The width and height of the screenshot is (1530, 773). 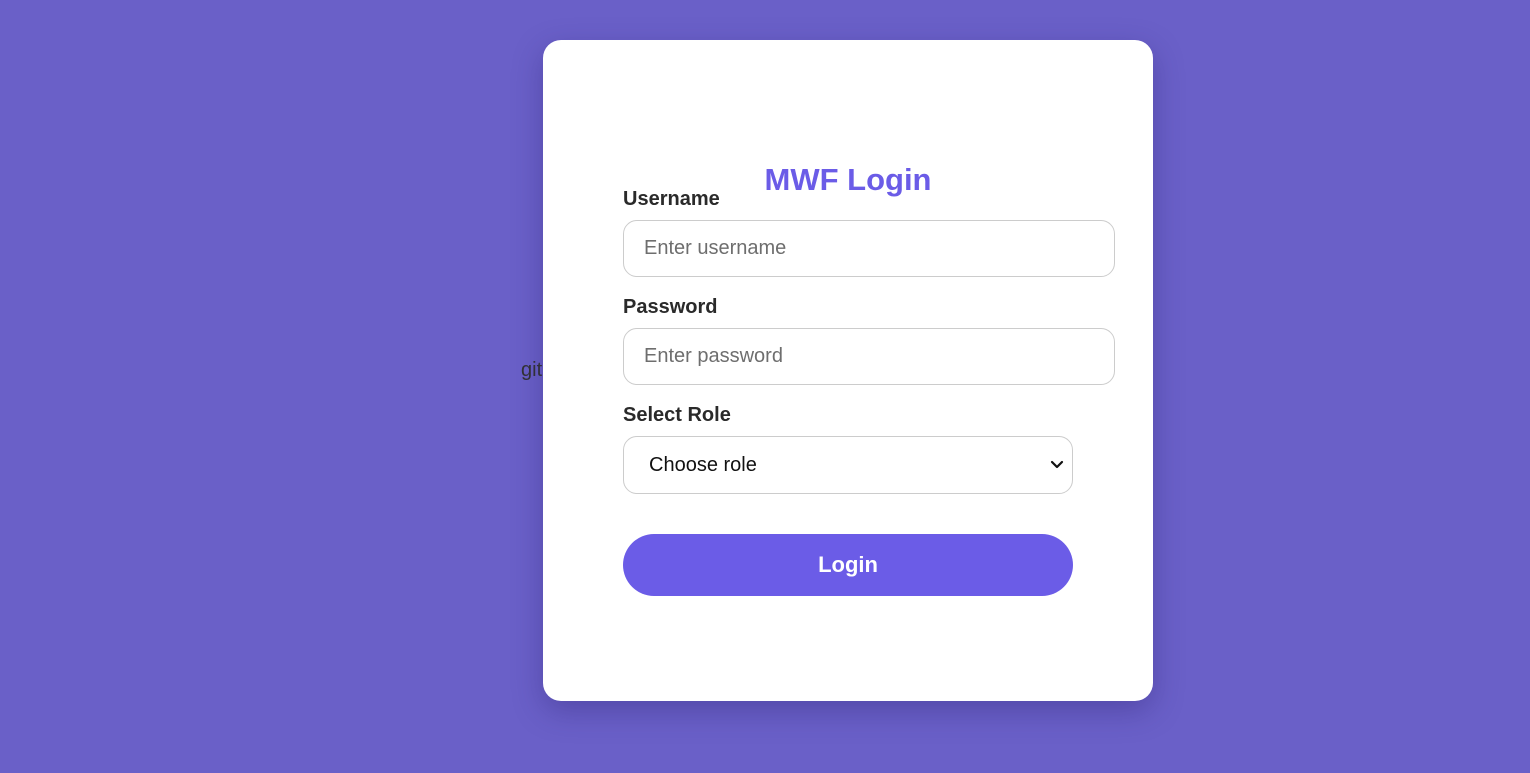 What do you see at coordinates (671, 199) in the screenshot?
I see `username-label: Username` at bounding box center [671, 199].